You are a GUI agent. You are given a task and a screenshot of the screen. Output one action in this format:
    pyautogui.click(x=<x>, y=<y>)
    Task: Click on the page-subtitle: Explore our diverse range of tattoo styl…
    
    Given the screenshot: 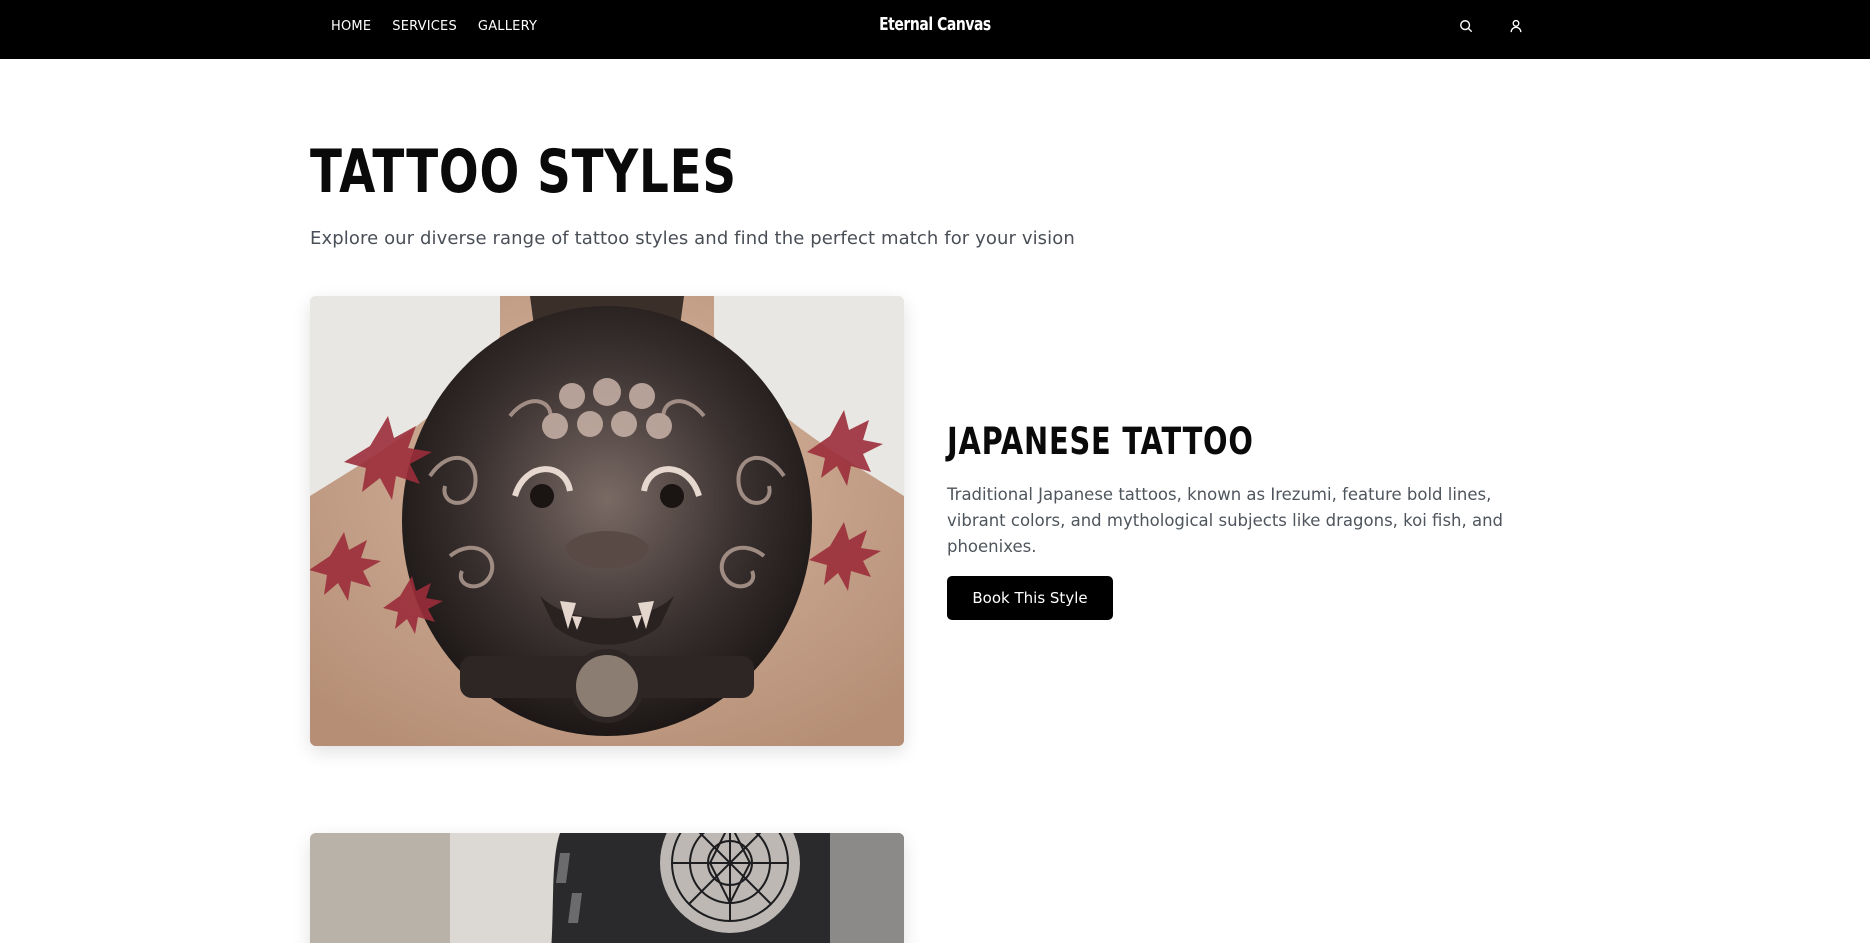 What is the action you would take?
    pyautogui.click(x=692, y=238)
    